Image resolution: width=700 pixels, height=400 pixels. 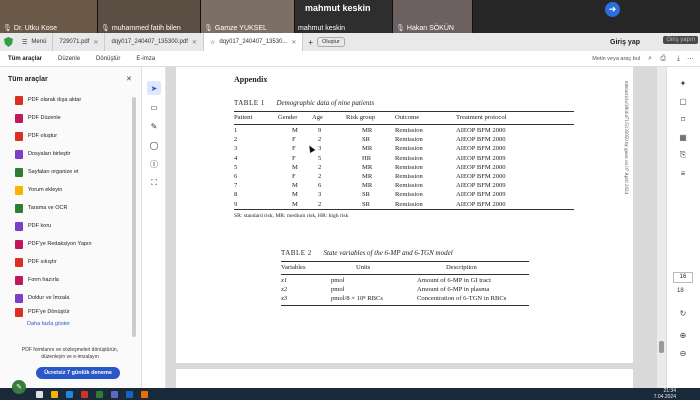 What do you see at coordinates (344, 16) in the screenshot?
I see `video-tile-4: mahmut keskin mahmut keskin` at bounding box center [344, 16].